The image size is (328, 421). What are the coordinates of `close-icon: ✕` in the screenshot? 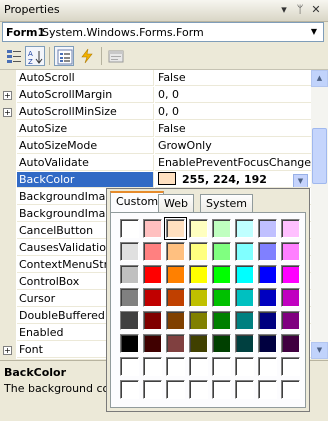 It's located at (316, 10).